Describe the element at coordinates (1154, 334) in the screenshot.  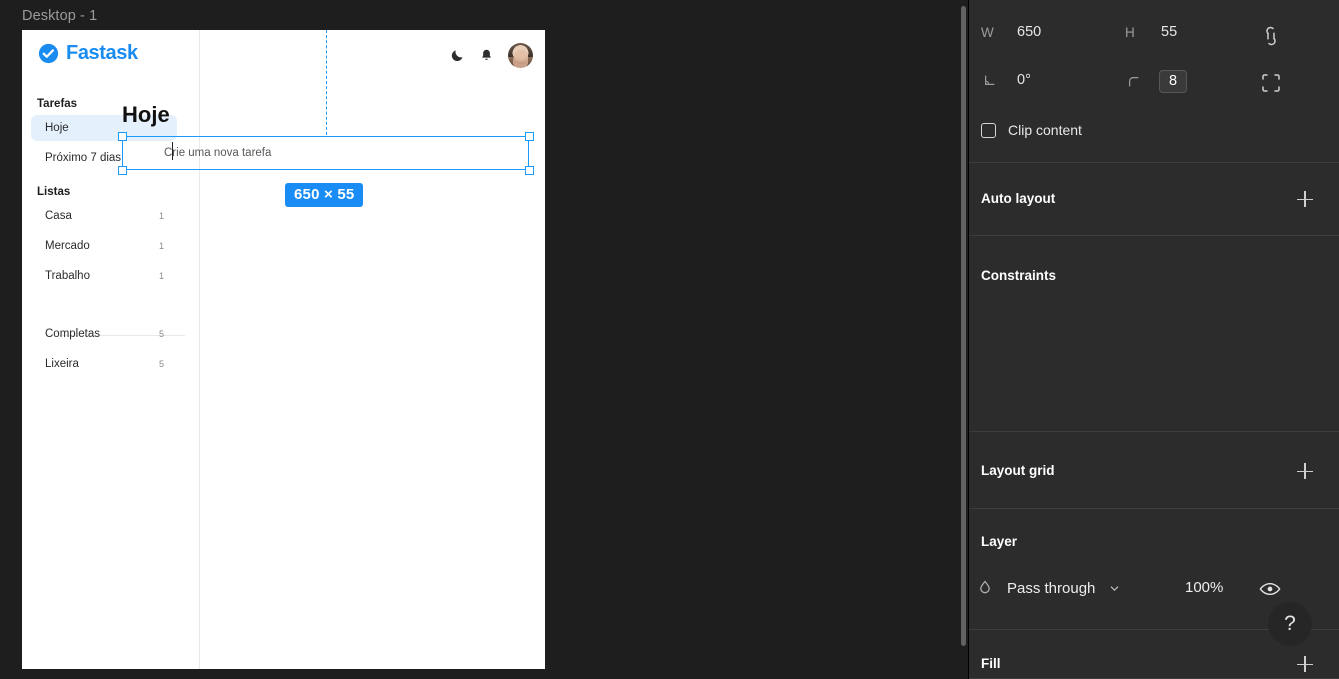
I see `constraints-section: Constraints` at that location.